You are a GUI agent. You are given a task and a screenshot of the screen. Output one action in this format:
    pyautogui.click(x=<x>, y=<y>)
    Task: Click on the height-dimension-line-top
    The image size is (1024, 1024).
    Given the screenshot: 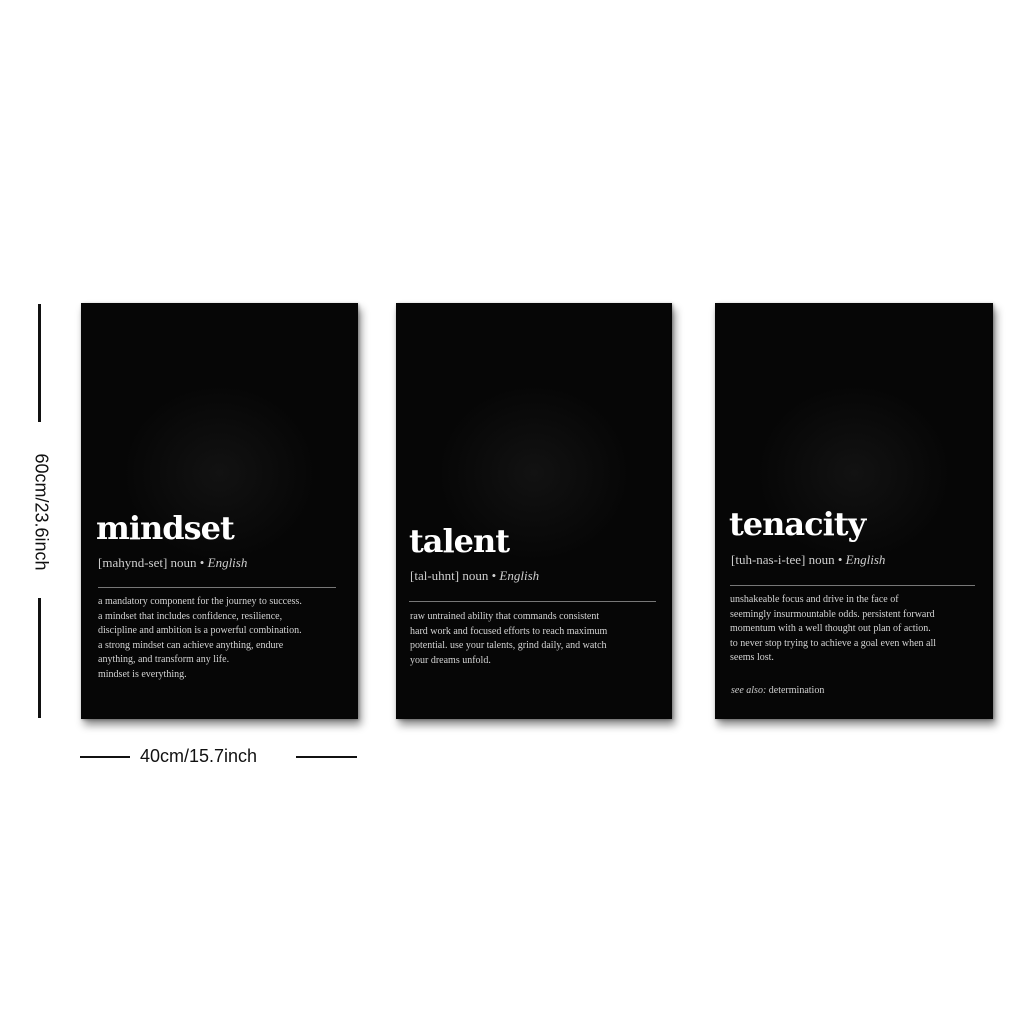 What is the action you would take?
    pyautogui.click(x=39, y=363)
    